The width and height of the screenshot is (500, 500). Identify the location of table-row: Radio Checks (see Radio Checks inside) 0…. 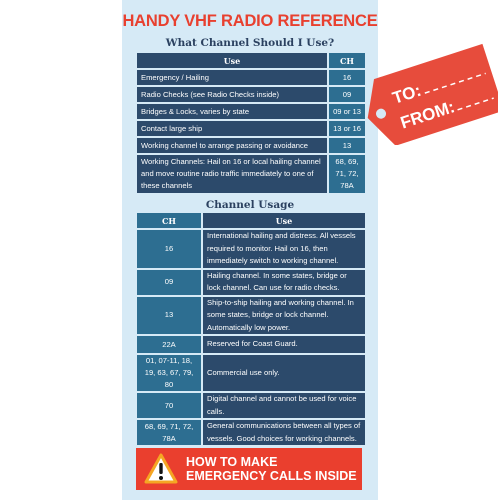
(251, 94).